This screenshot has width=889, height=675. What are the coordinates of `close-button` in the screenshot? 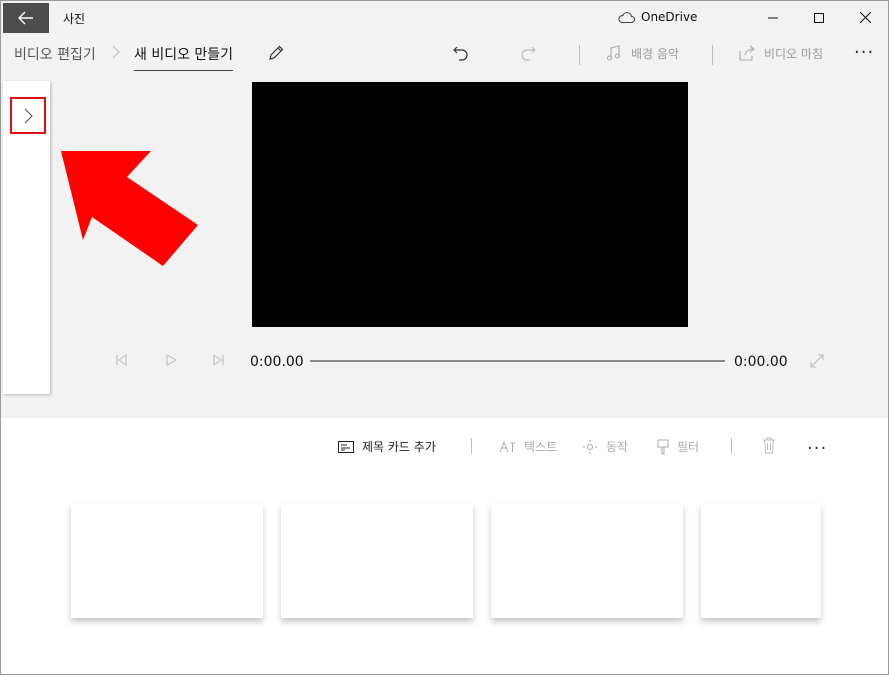 It's located at (865, 17).